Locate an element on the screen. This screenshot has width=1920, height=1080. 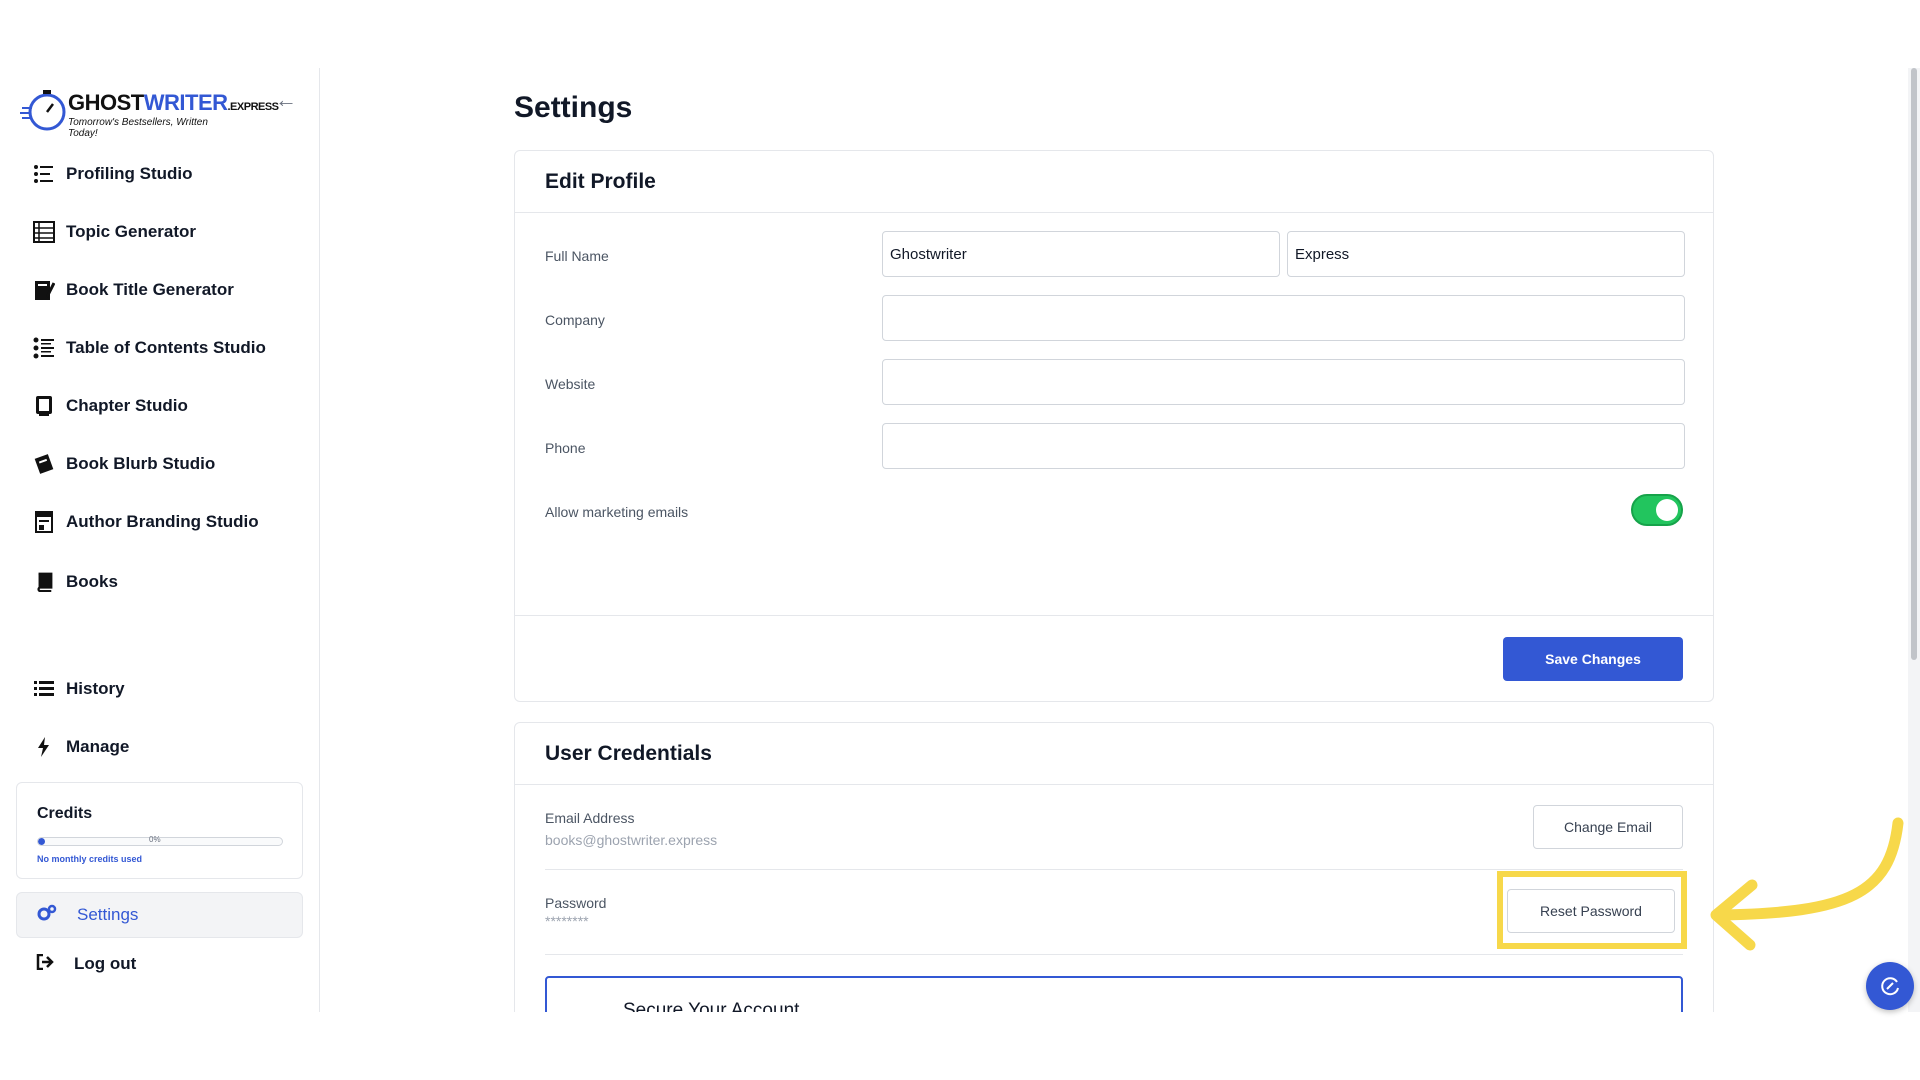
help-chat-button is located at coordinates (1890, 986).